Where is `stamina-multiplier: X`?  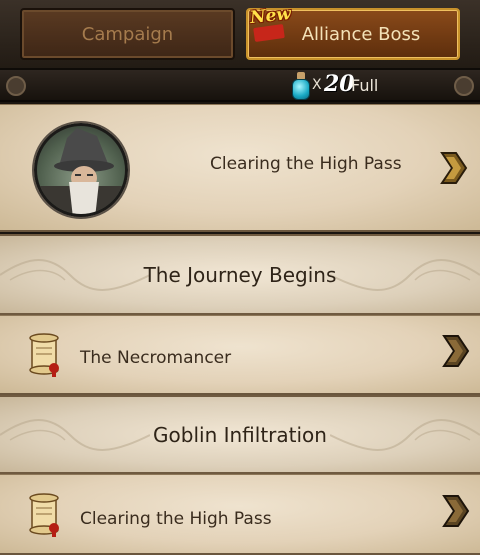 stamina-multiplier: X is located at coordinates (317, 85).